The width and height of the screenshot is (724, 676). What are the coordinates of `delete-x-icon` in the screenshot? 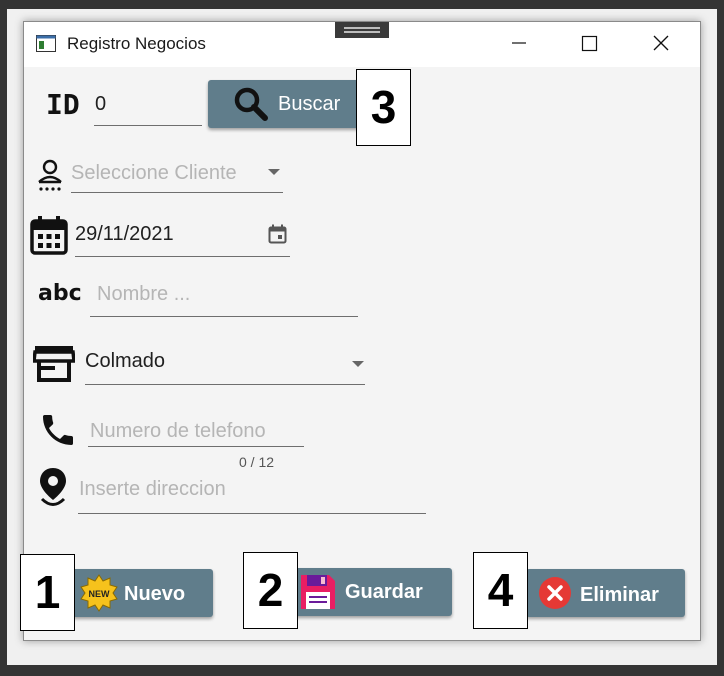 It's located at (555, 593).